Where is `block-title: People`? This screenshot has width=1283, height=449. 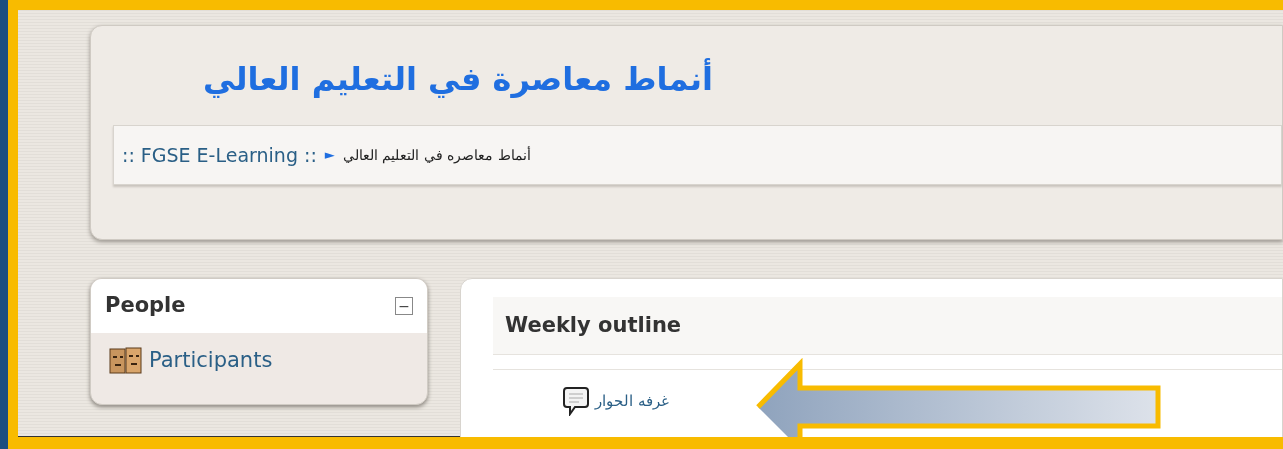
block-title: People is located at coordinates (145, 306).